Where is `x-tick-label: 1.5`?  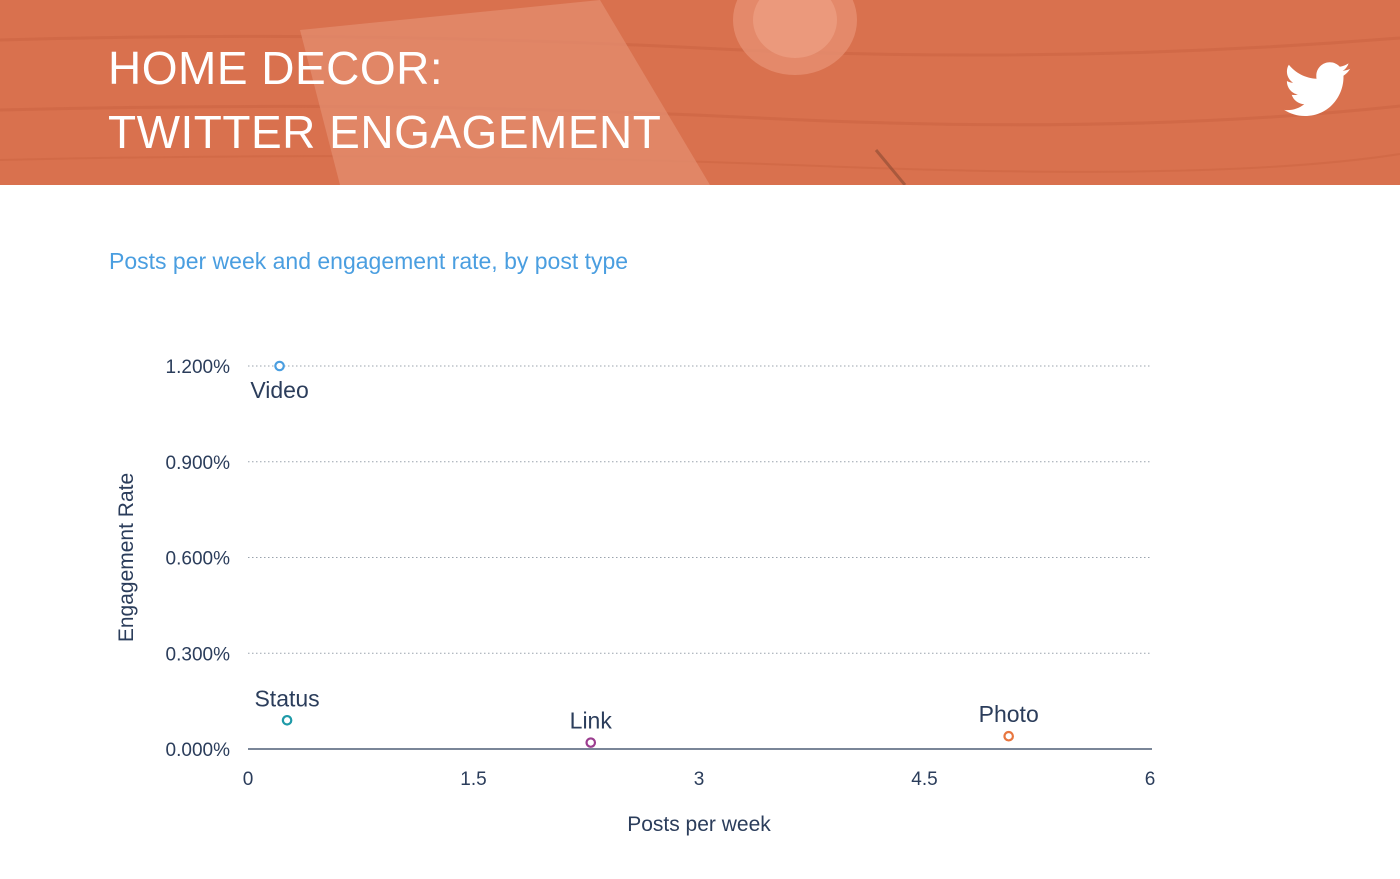 x-tick-label: 1.5 is located at coordinates (473, 779).